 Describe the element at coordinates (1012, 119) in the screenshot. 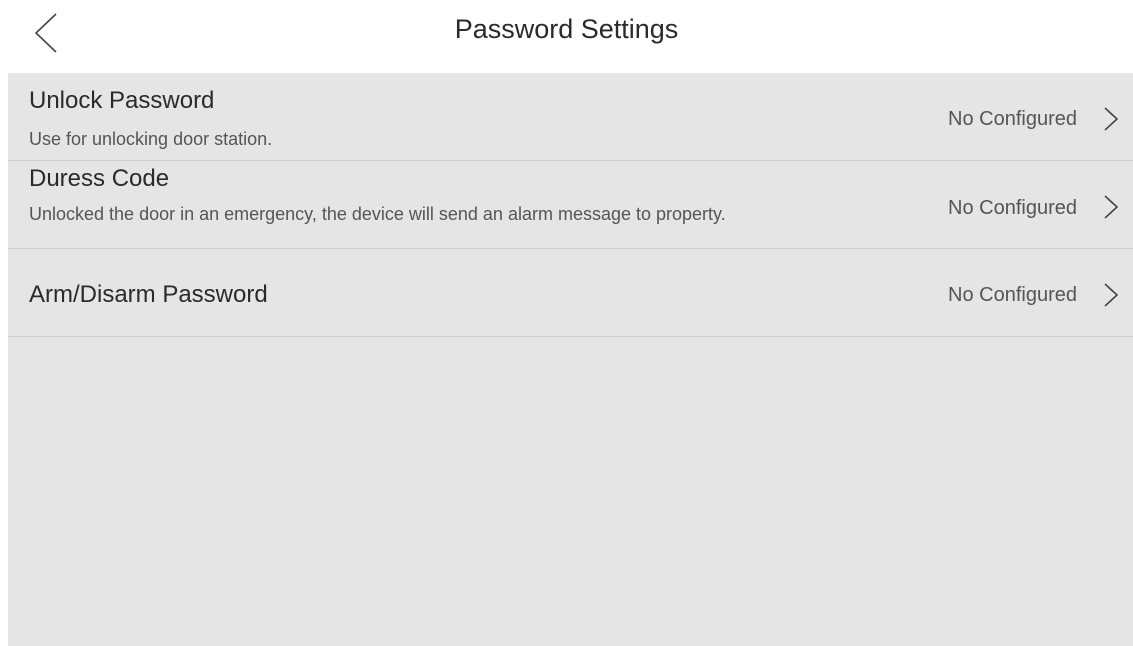

I see `unlock-password-status: No Configured` at that location.